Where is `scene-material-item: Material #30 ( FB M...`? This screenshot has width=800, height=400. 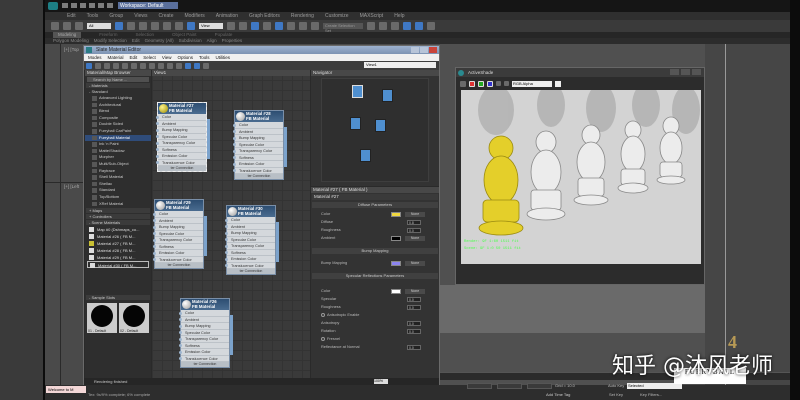 scene-material-item: Material #30 ( FB M... is located at coordinates (118, 265).